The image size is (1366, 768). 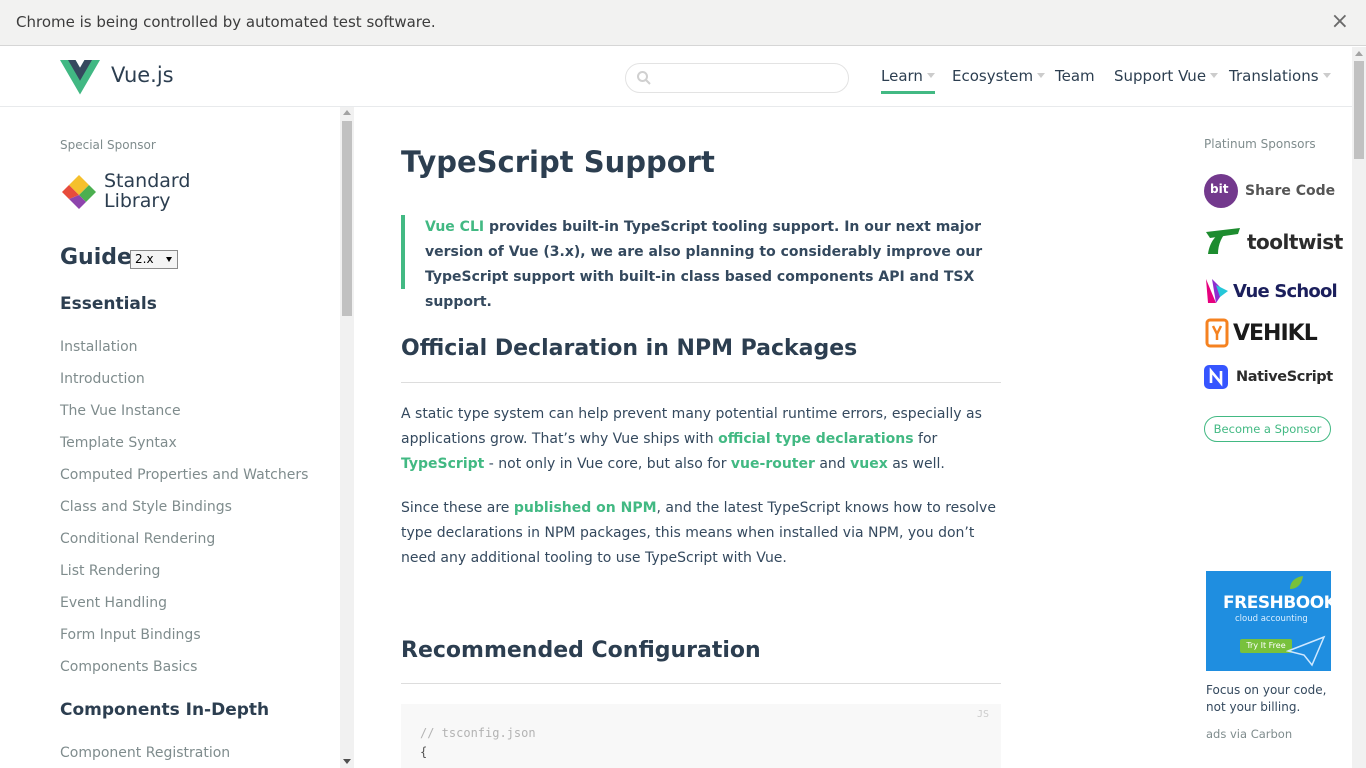 I want to click on page-title: TypeScript Support, so click(x=558, y=162).